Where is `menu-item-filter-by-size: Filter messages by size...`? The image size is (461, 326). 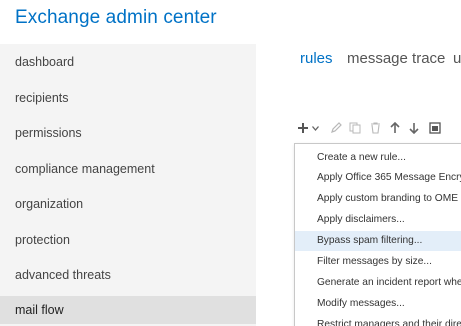 menu-item-filter-by-size: Filter messages by size... is located at coordinates (378, 262).